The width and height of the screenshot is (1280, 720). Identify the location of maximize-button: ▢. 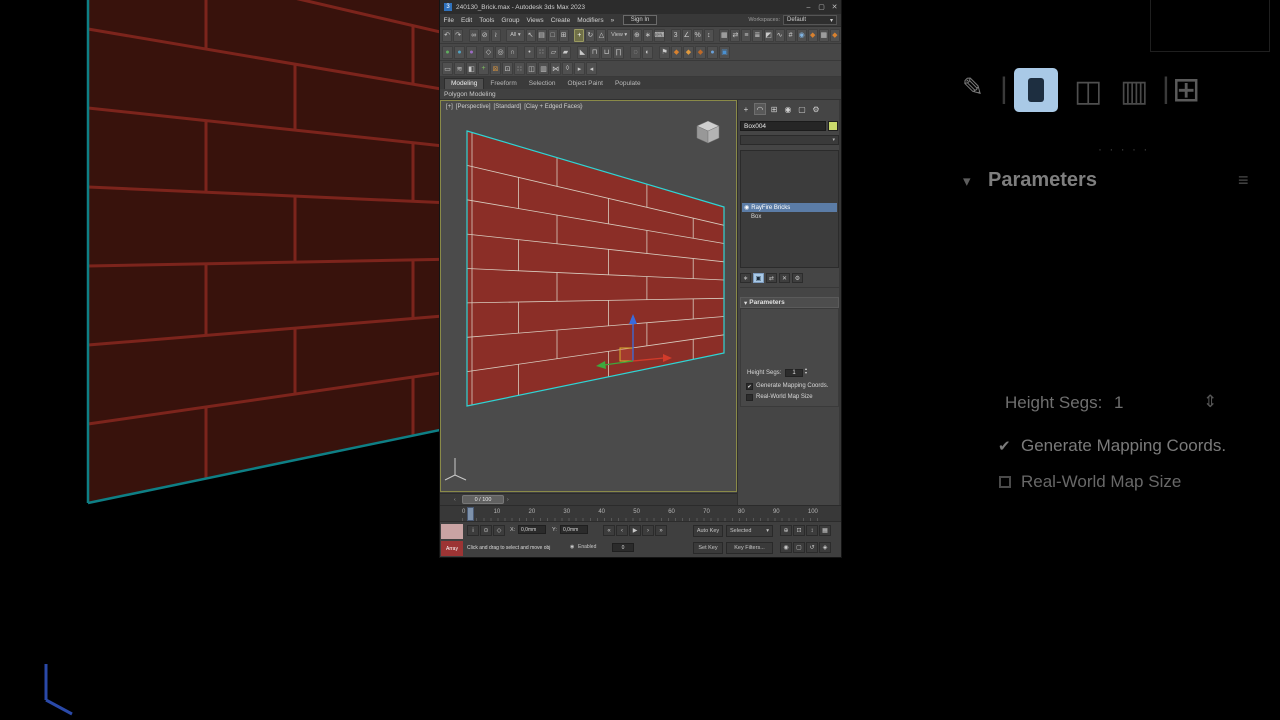
(821, 7).